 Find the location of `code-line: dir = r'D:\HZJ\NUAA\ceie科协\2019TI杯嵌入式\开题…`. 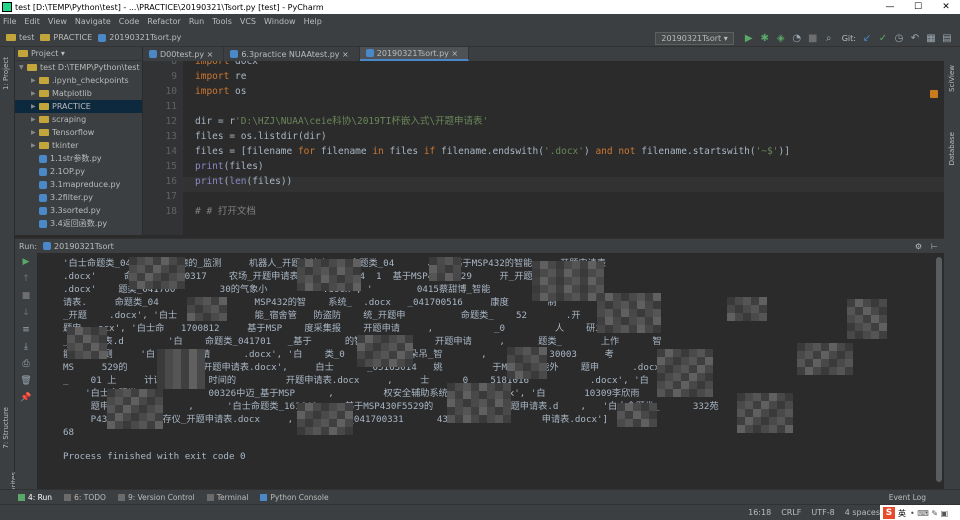

code-line: dir = r'D:\HZJ\NUAA\ceie科协\2019TI杯嵌入式\开题… is located at coordinates (341, 121).